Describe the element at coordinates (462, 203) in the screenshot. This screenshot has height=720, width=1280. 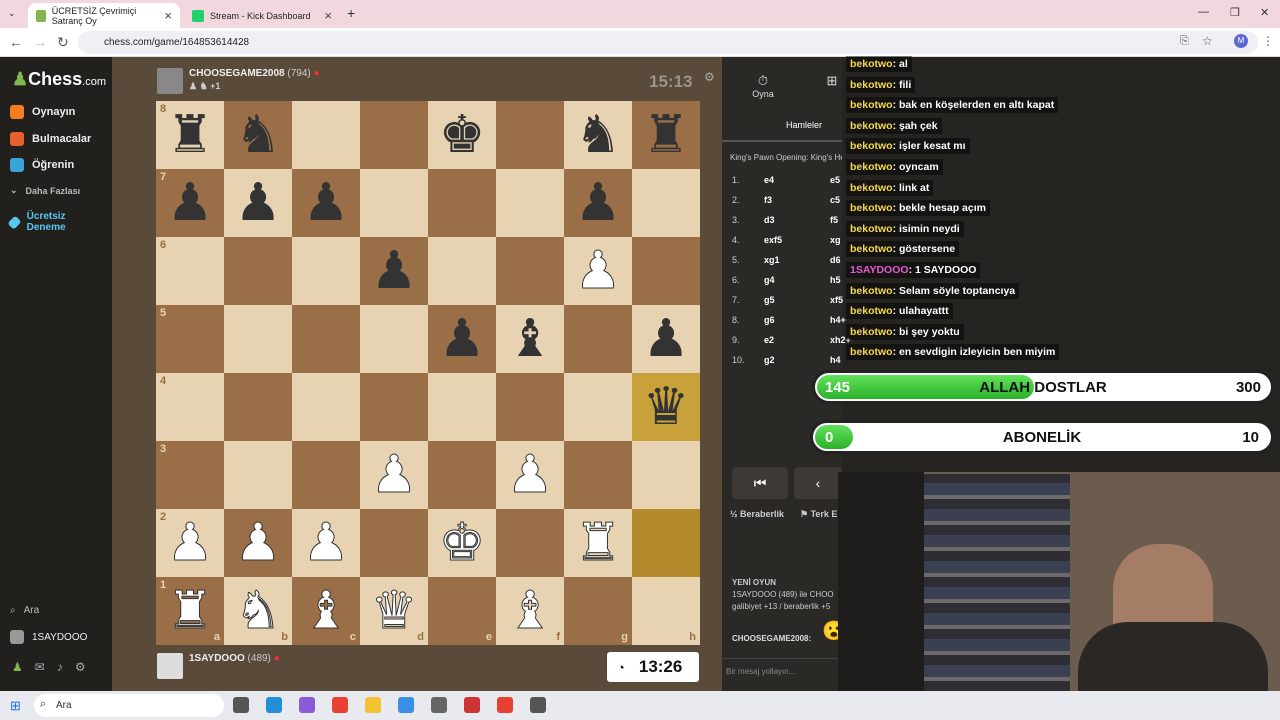
I see `square-e7` at that location.